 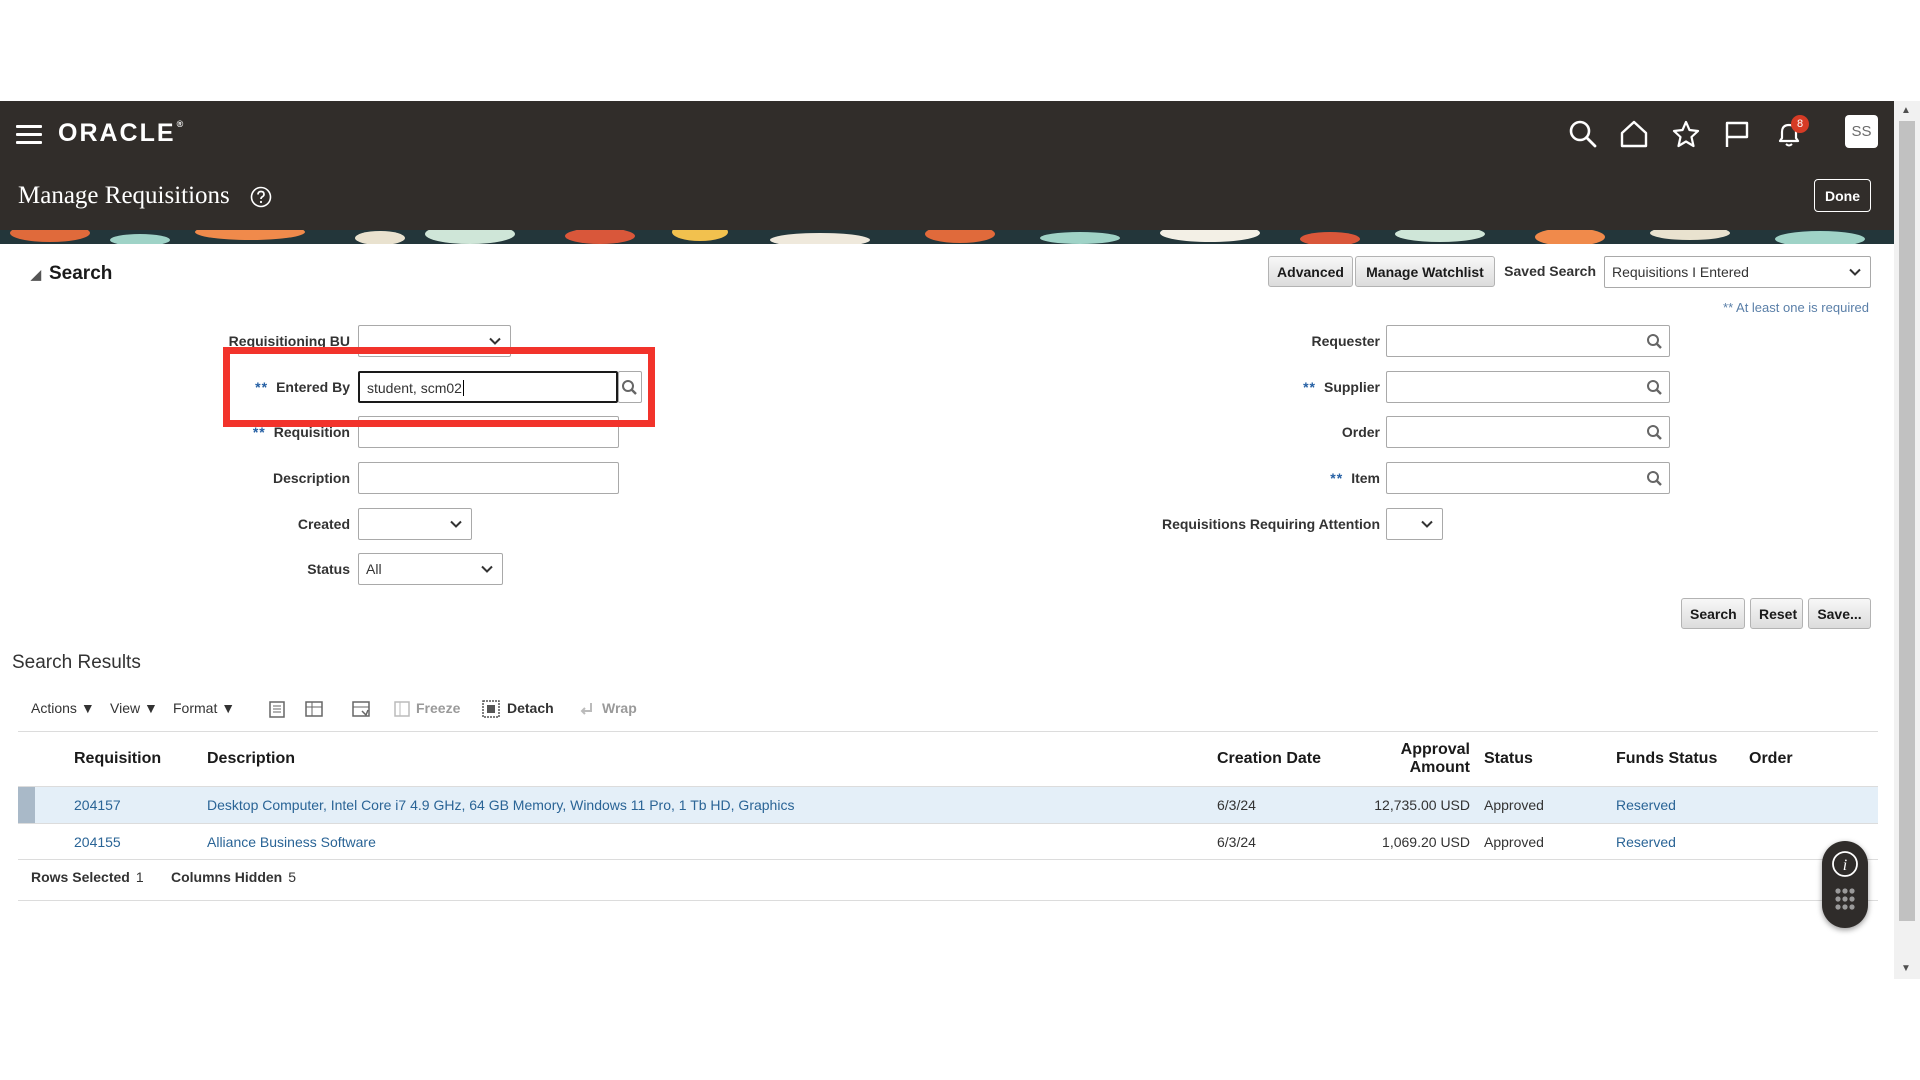 I want to click on query-by-example-icon, so click(x=314, y=709).